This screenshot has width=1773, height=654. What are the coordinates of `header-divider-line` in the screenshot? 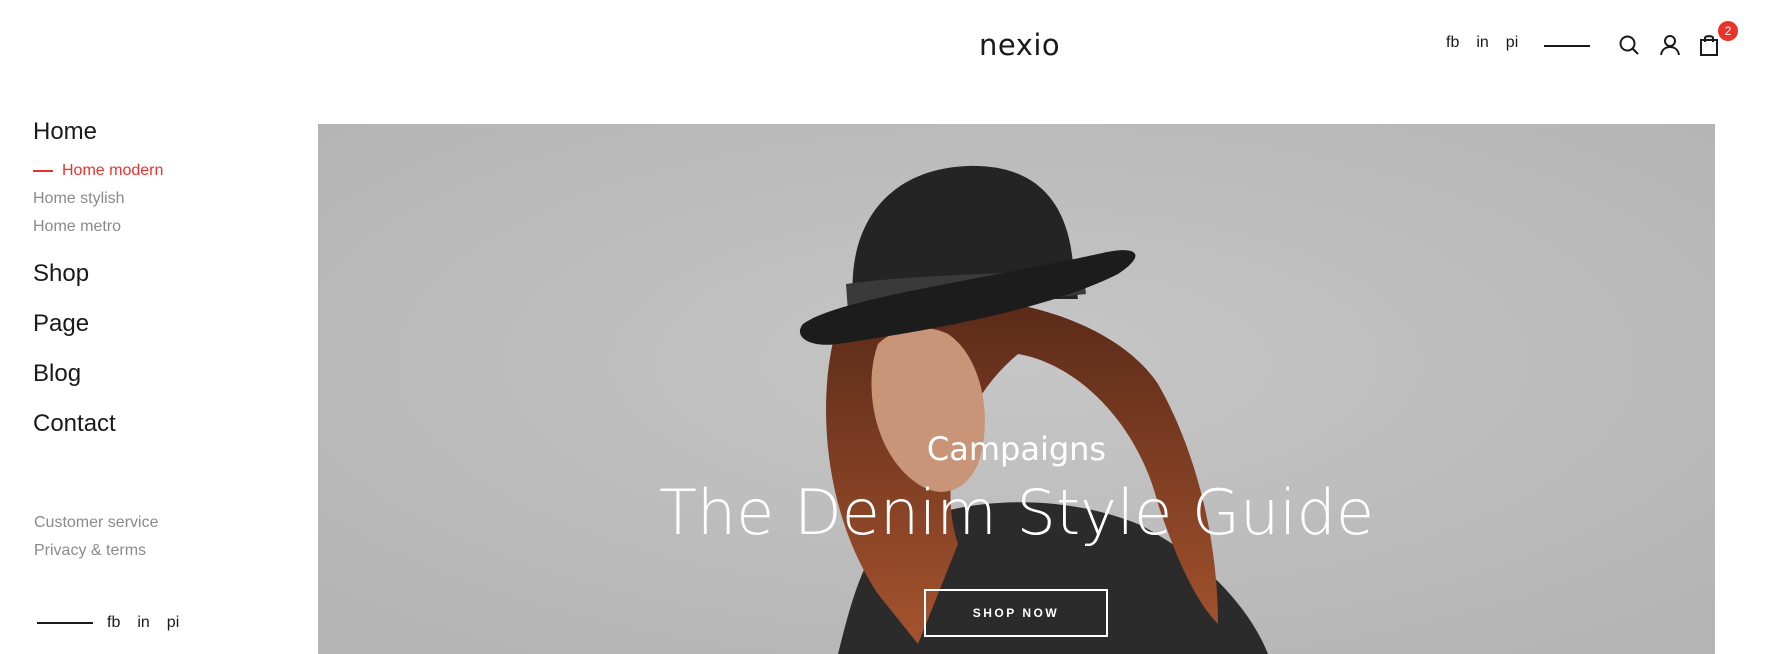 It's located at (1567, 46).